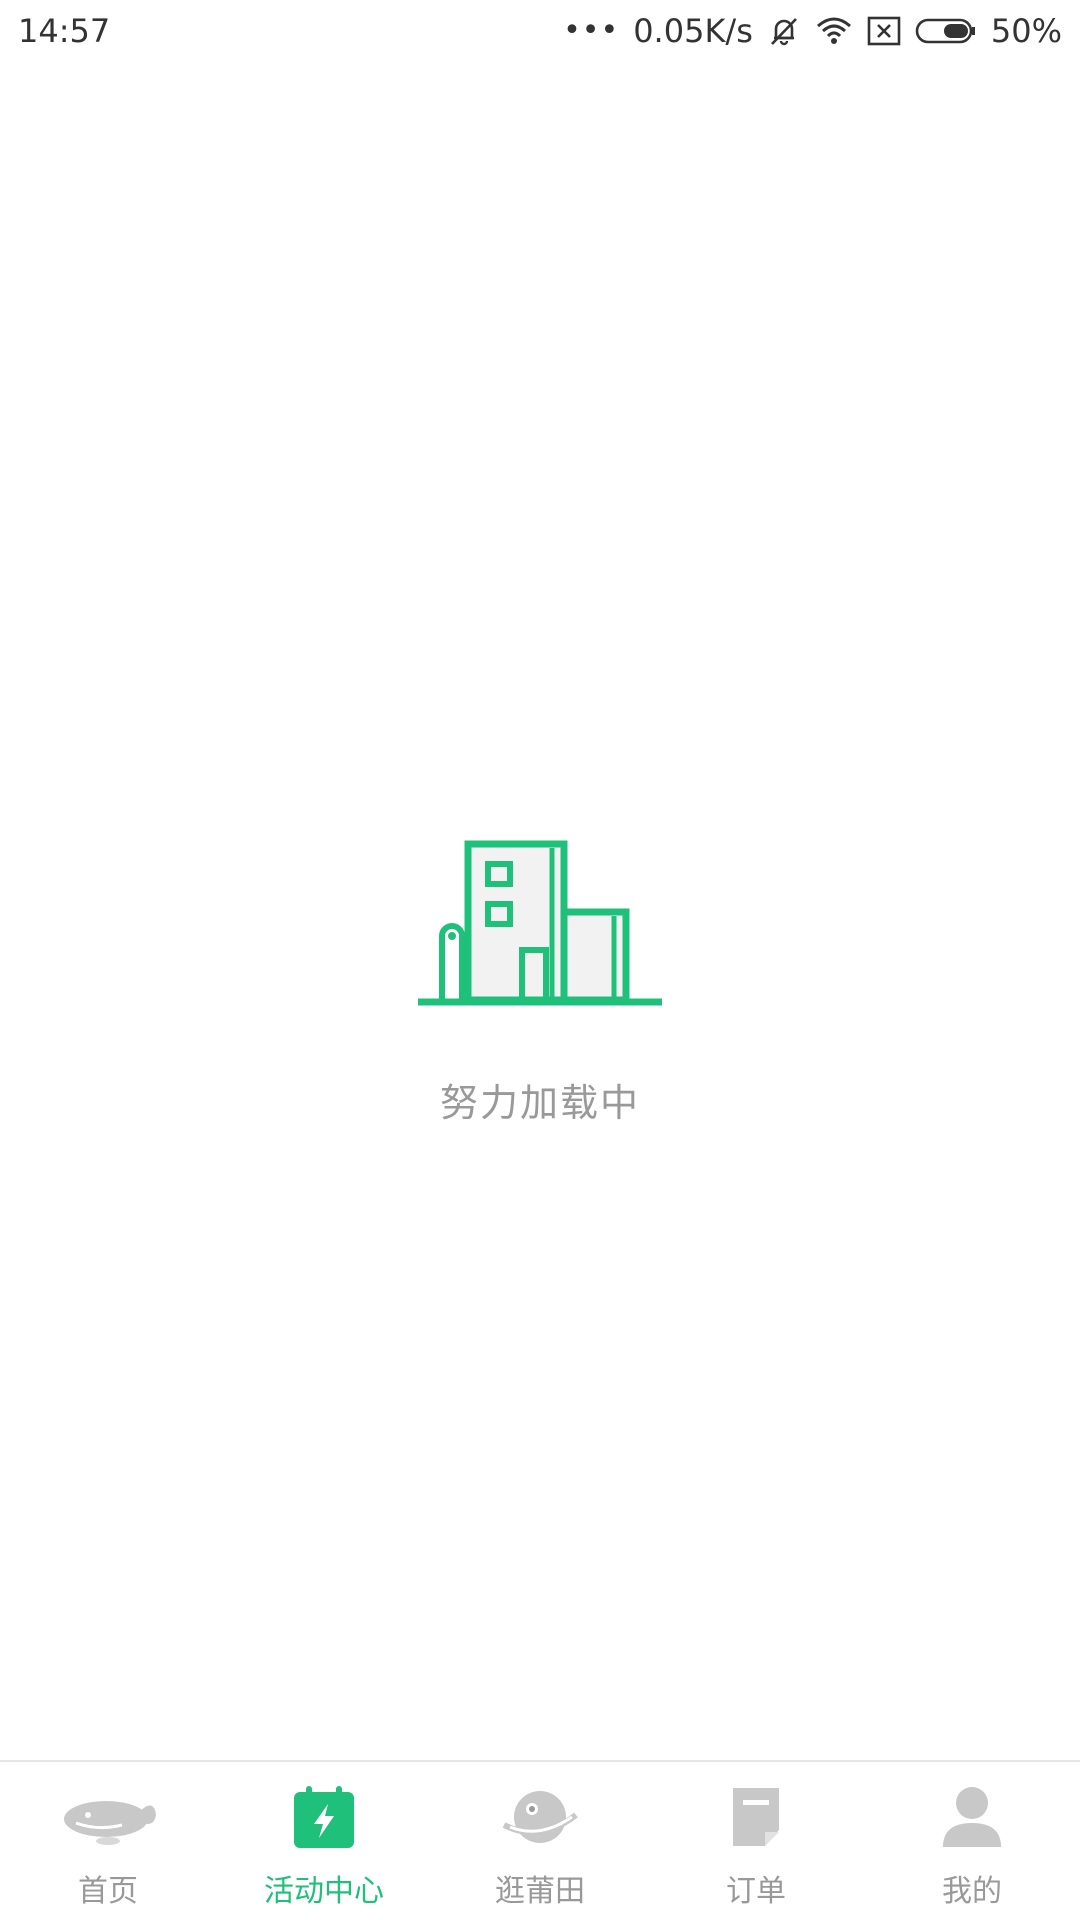 The height and width of the screenshot is (1920, 1080). What do you see at coordinates (591, 30) in the screenshot?
I see `status-dots: •••` at bounding box center [591, 30].